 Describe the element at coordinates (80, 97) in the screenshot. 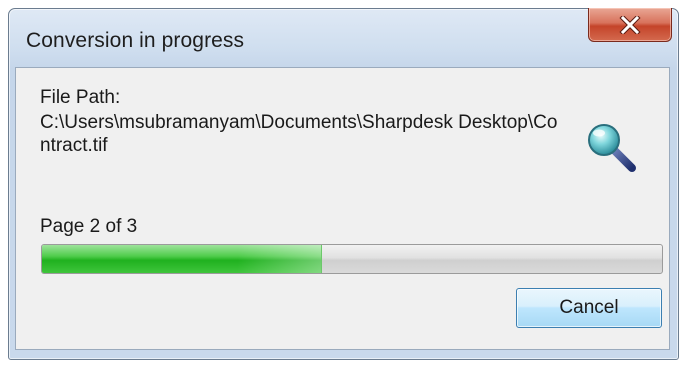

I see `file-path-label: File Path:` at that location.